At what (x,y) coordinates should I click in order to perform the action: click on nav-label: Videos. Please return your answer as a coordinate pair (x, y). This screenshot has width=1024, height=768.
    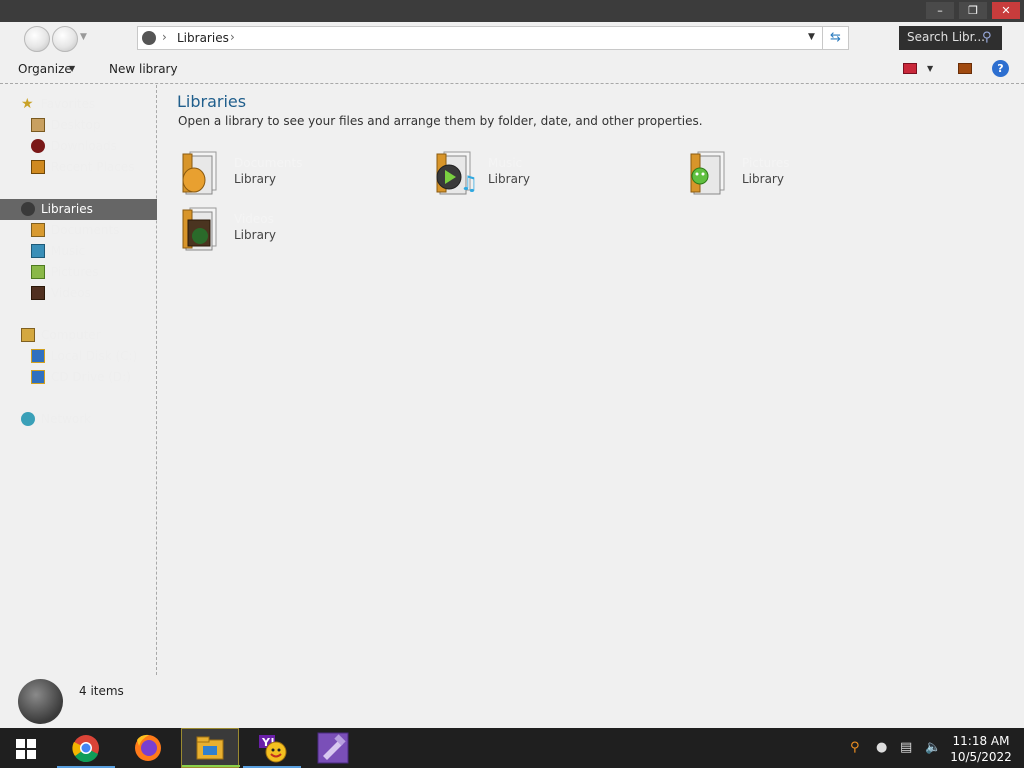
    Looking at the image, I should click on (71, 293).